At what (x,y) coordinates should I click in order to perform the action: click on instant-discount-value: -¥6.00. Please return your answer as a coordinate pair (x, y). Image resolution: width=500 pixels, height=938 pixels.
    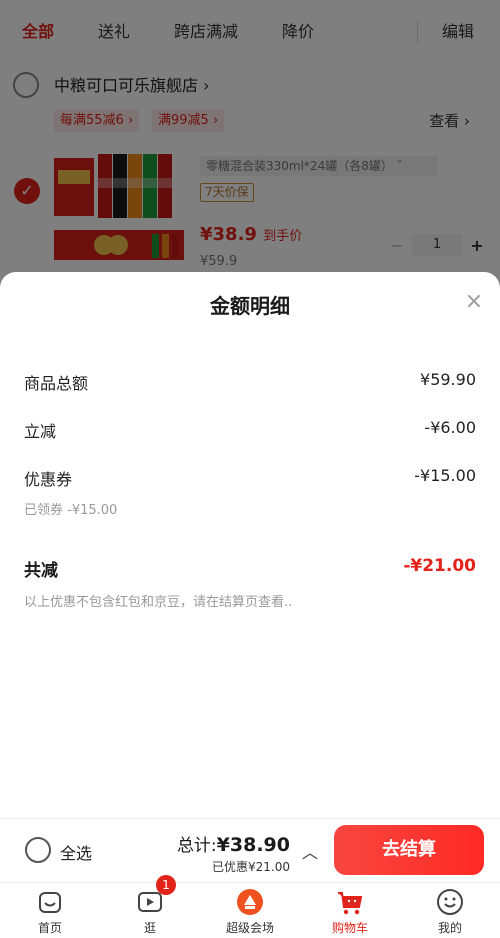
    Looking at the image, I should click on (450, 427).